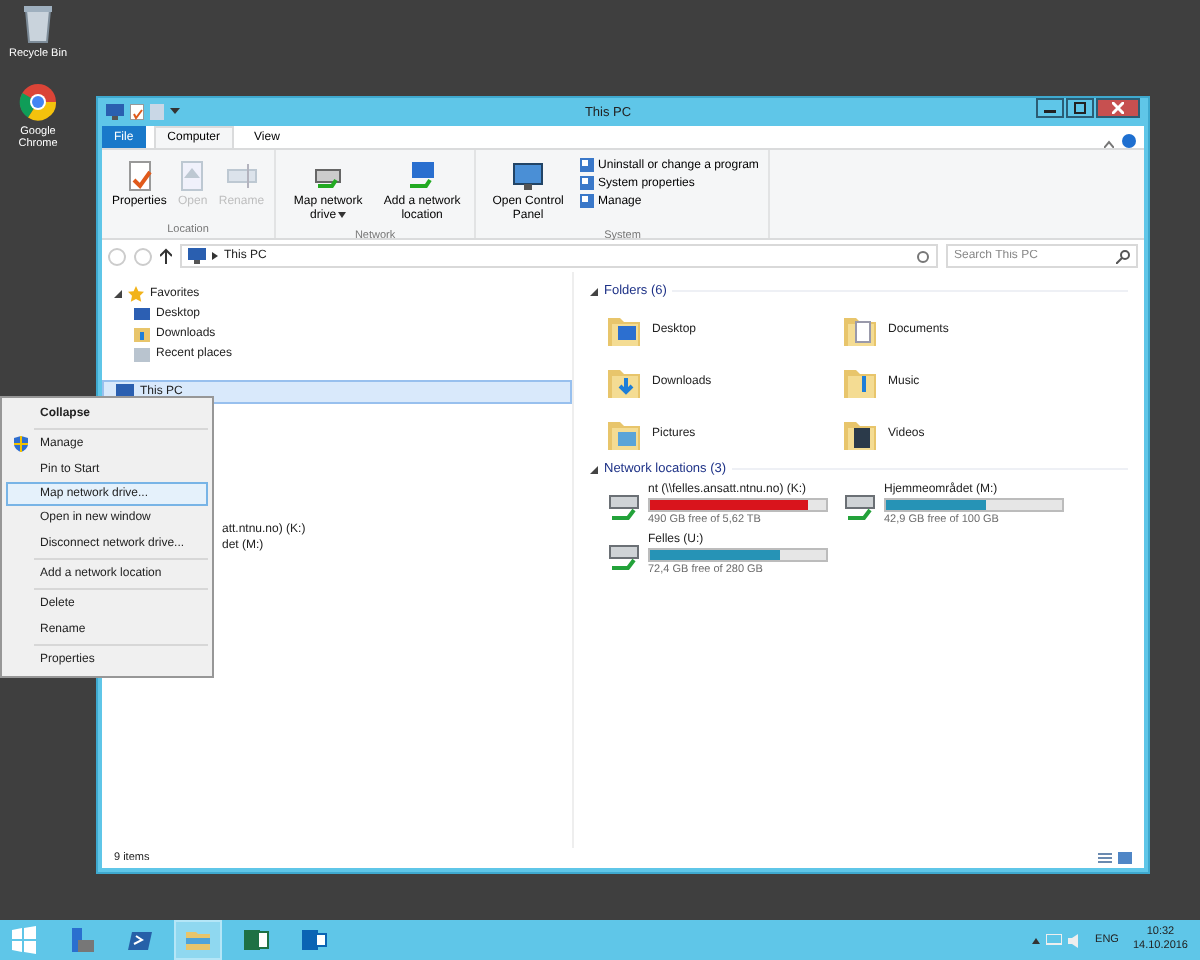 This screenshot has height=960, width=1200. What do you see at coordinates (1105, 858) in the screenshot?
I see `details-view-icon` at bounding box center [1105, 858].